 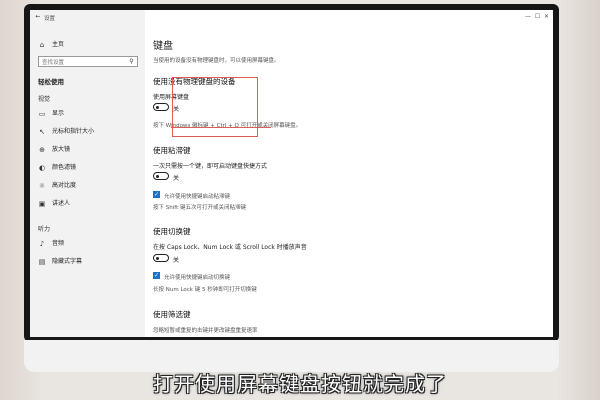 What do you see at coordinates (42, 45) in the screenshot?
I see `home-icon: ⌂` at bounding box center [42, 45].